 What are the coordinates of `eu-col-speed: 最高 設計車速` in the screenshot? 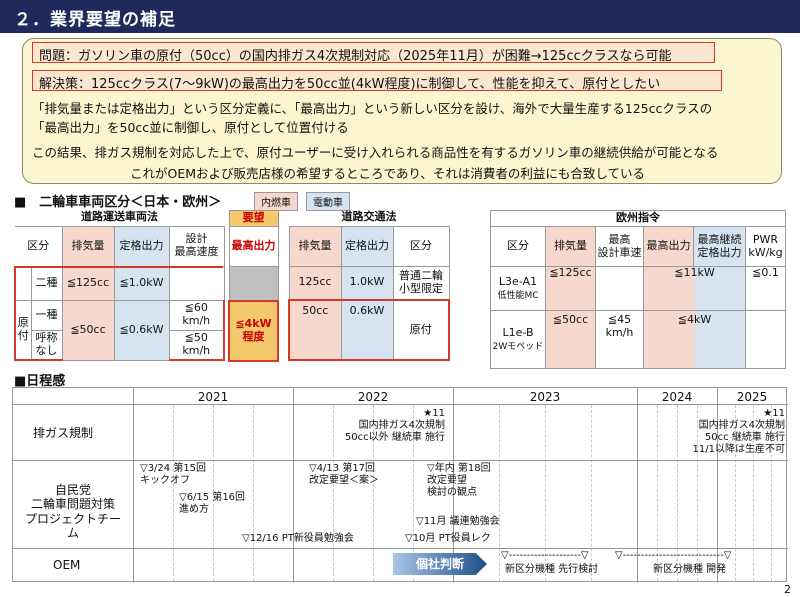 It's located at (619, 246).